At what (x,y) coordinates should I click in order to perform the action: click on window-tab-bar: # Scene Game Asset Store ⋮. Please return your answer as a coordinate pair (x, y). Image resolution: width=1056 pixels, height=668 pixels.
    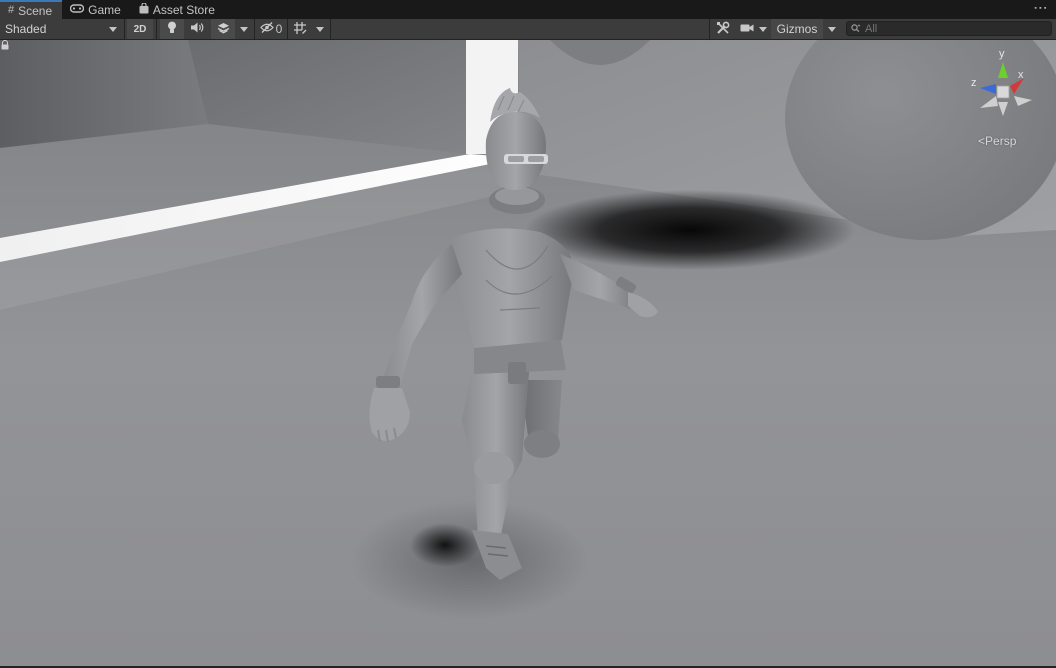
    Looking at the image, I should click on (528, 9).